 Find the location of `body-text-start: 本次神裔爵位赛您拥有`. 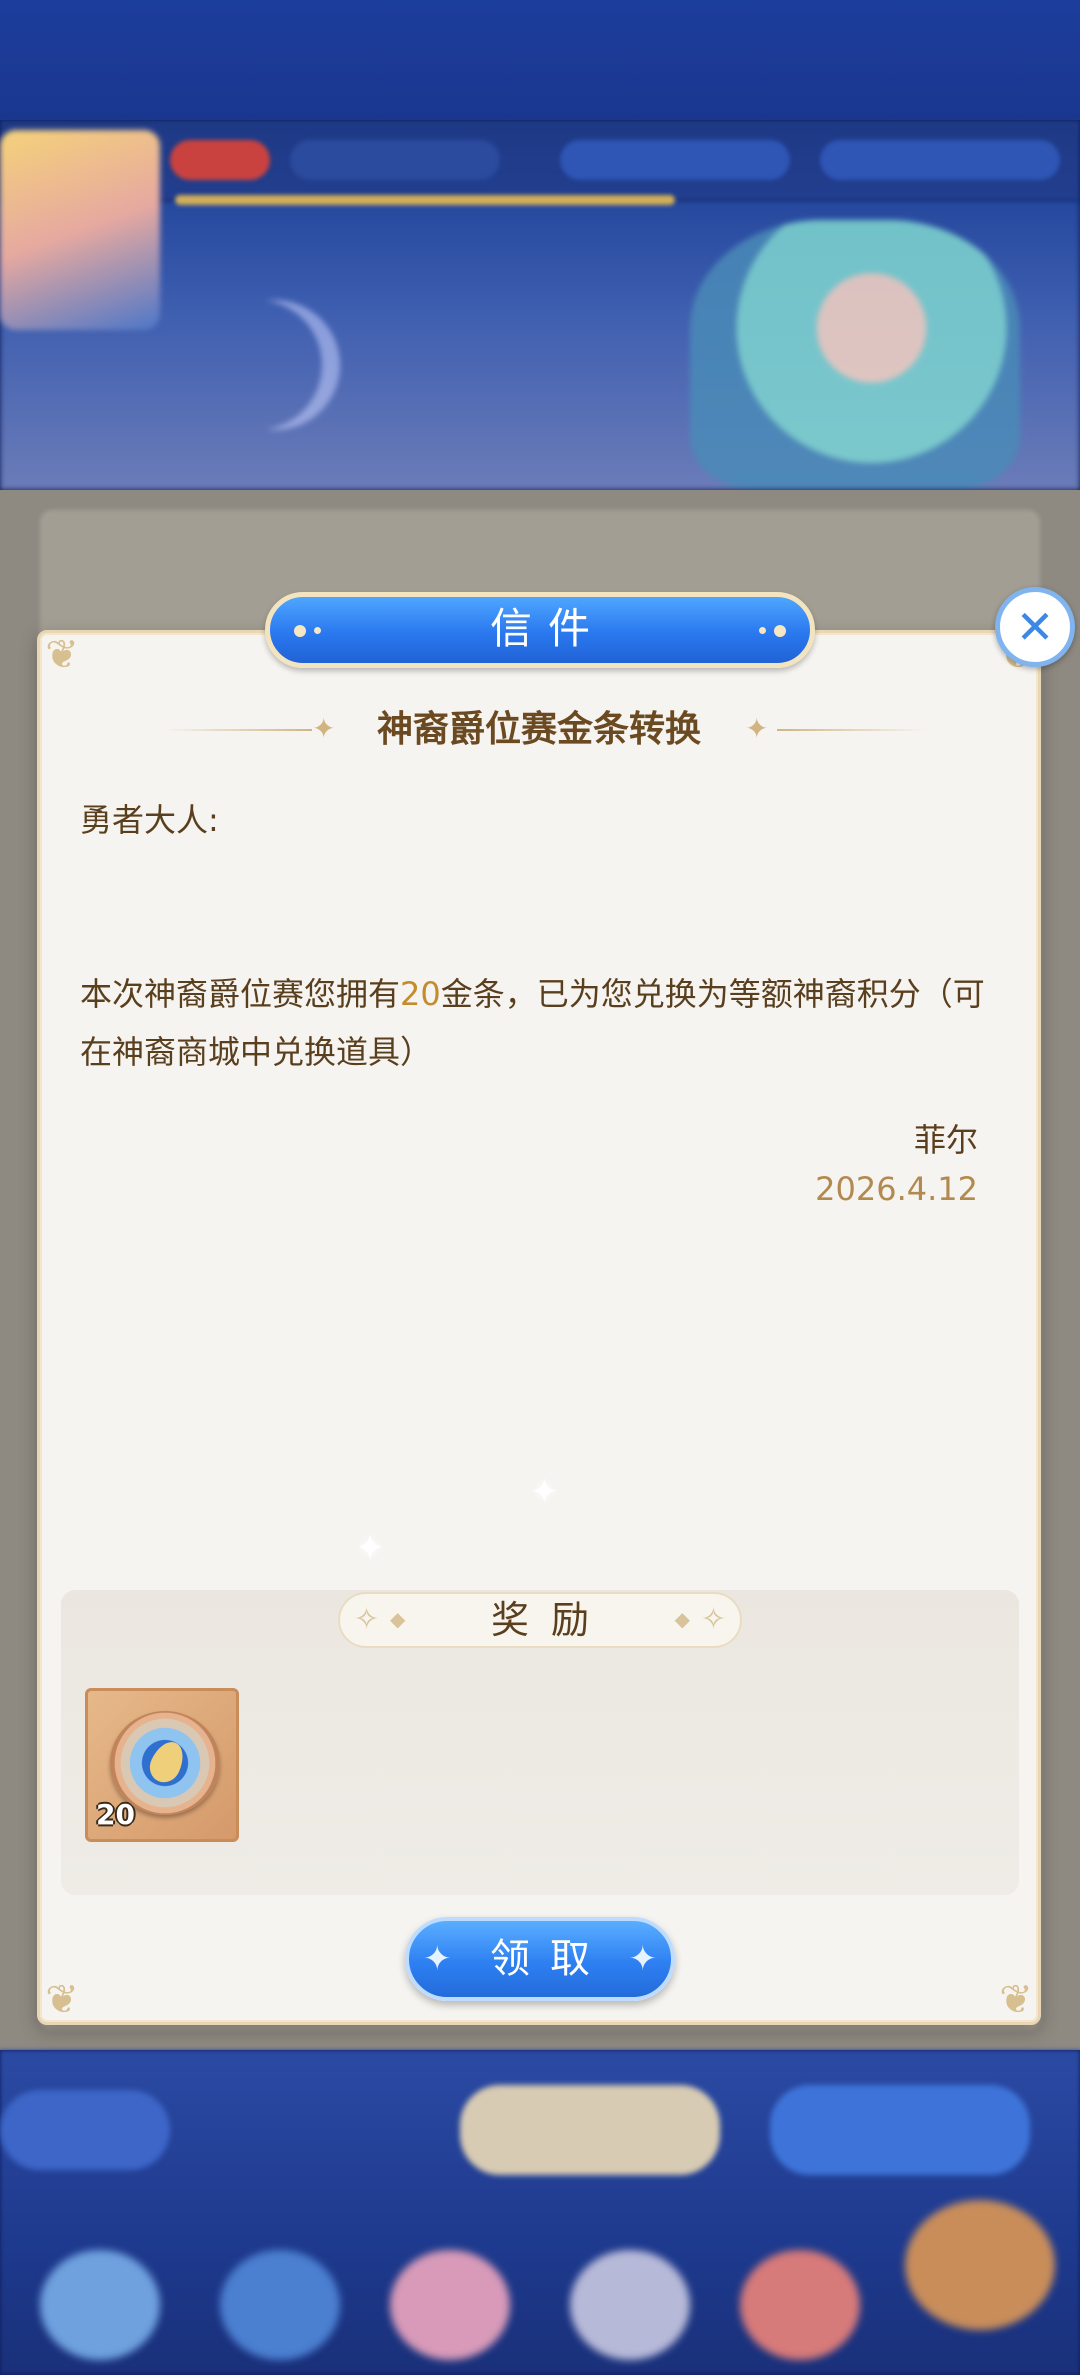

body-text-start: 本次神裔爵位赛您拥有 is located at coordinates (240, 994).